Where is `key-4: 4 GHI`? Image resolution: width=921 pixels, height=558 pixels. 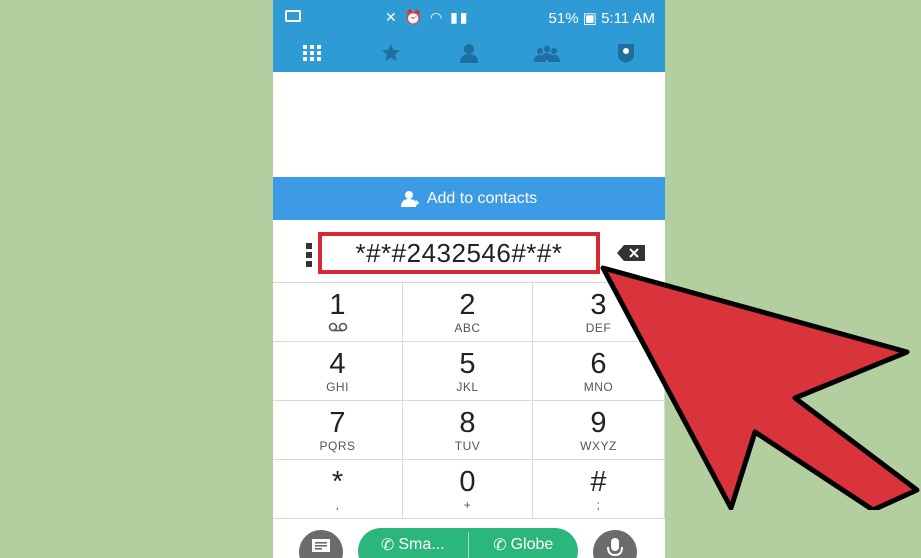
key-4: 4 GHI is located at coordinates (338, 371).